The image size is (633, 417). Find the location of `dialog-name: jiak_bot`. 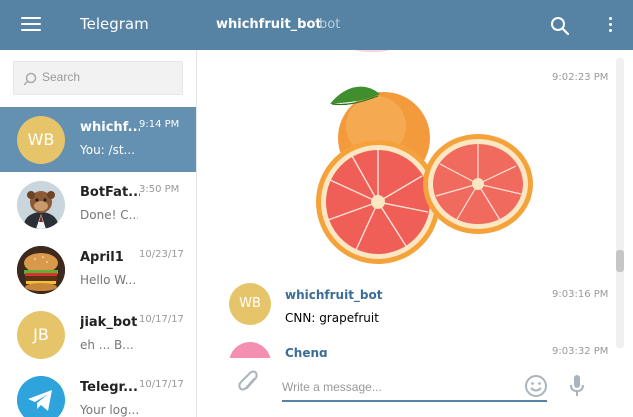

dialog-name: jiak_bot is located at coordinates (109, 322).